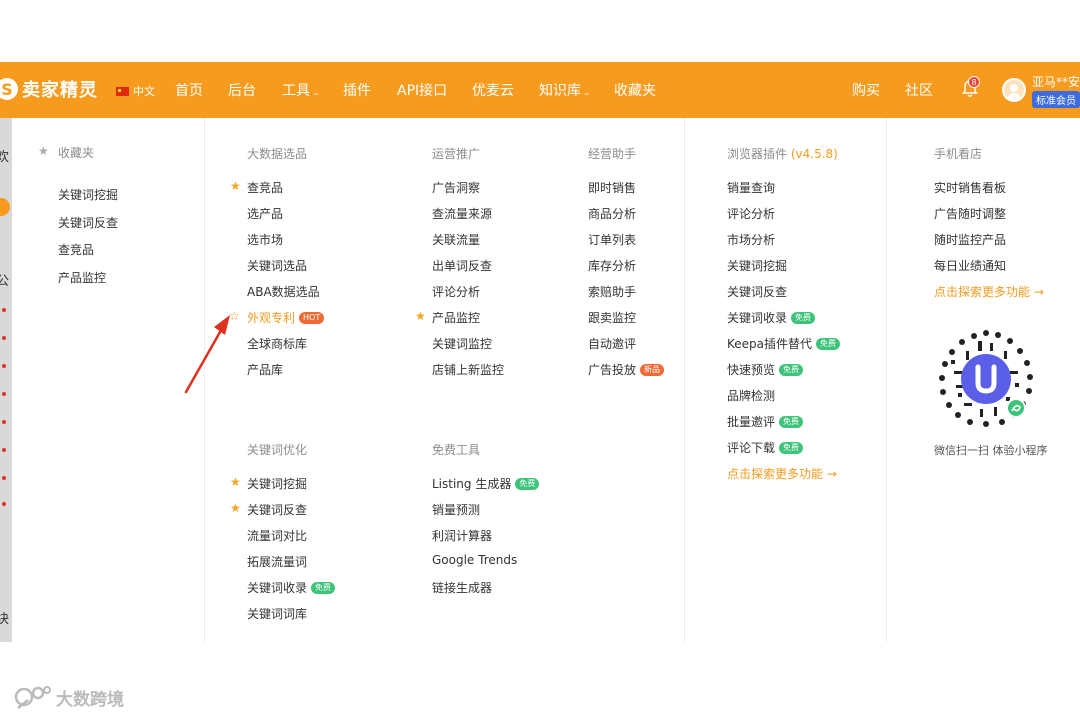  I want to click on watermark-logo-icon, so click(32, 697).